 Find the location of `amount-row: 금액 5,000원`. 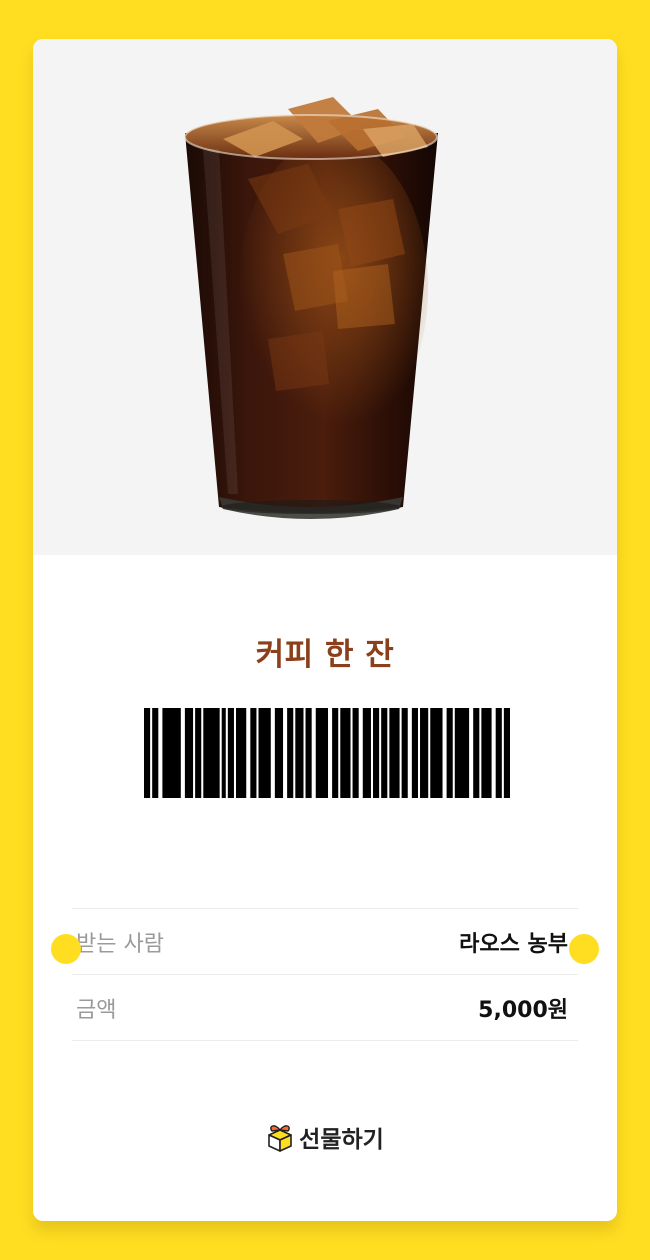

amount-row: 금액 5,000원 is located at coordinates (325, 1007).